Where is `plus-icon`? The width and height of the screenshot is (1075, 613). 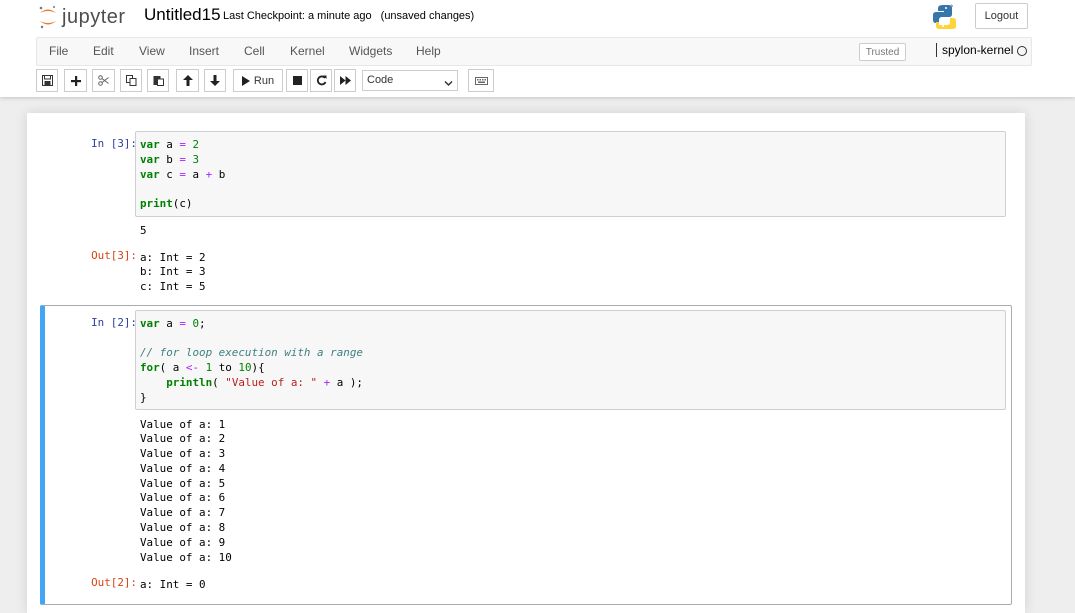 plus-icon is located at coordinates (75, 80).